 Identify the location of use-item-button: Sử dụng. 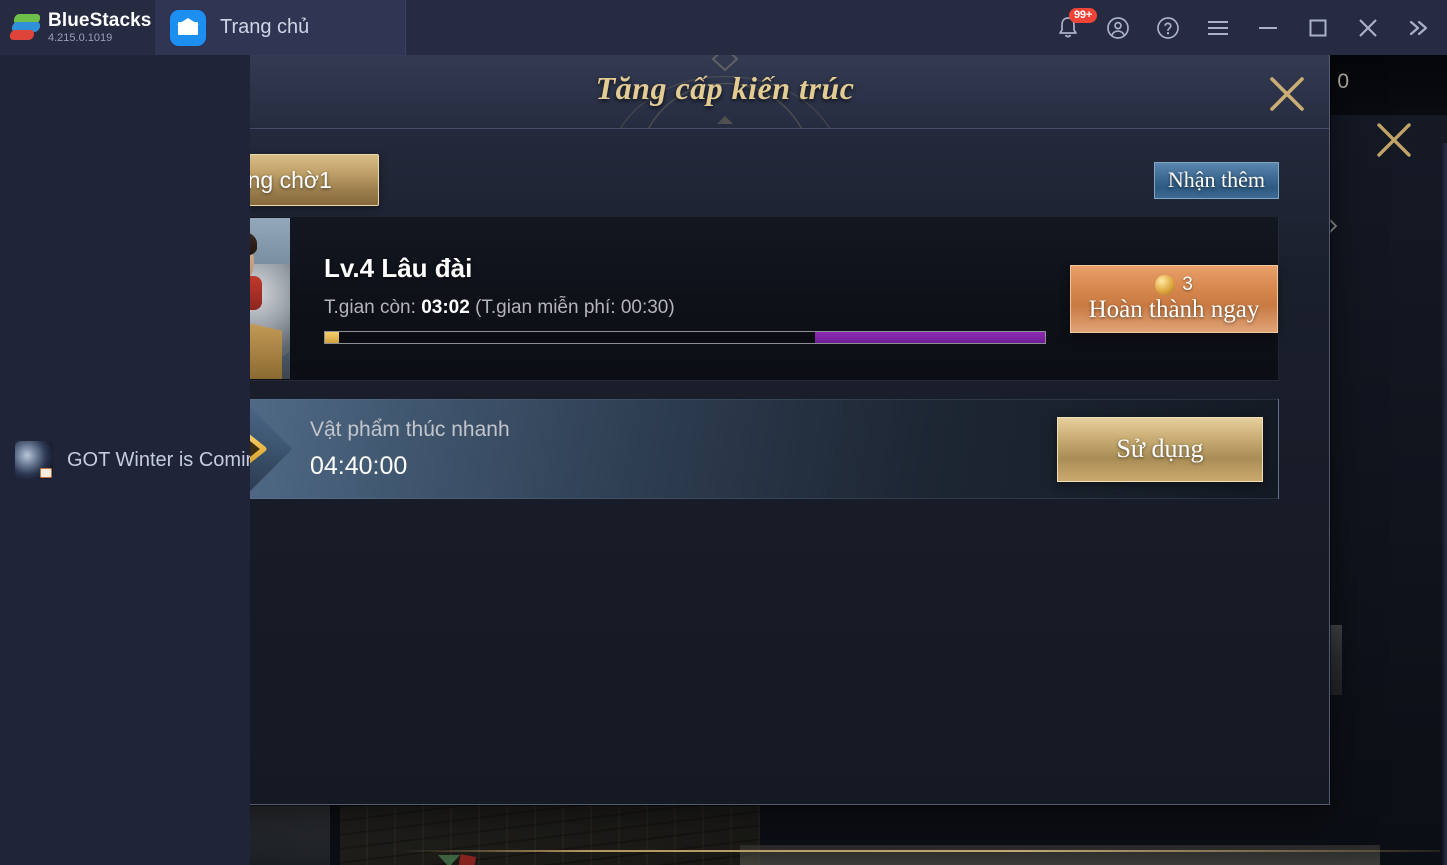
(1160, 449).